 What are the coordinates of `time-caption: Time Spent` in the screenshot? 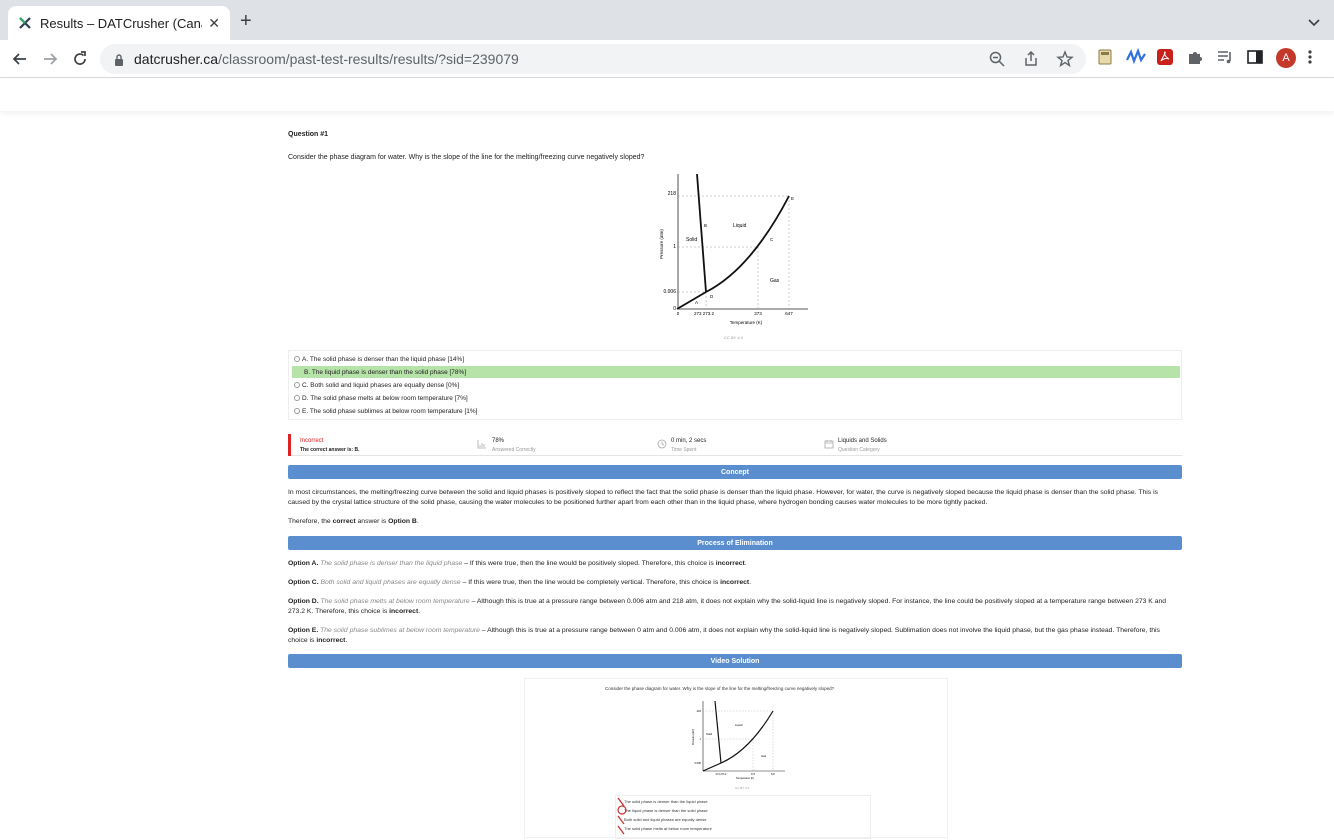 It's located at (684, 450).